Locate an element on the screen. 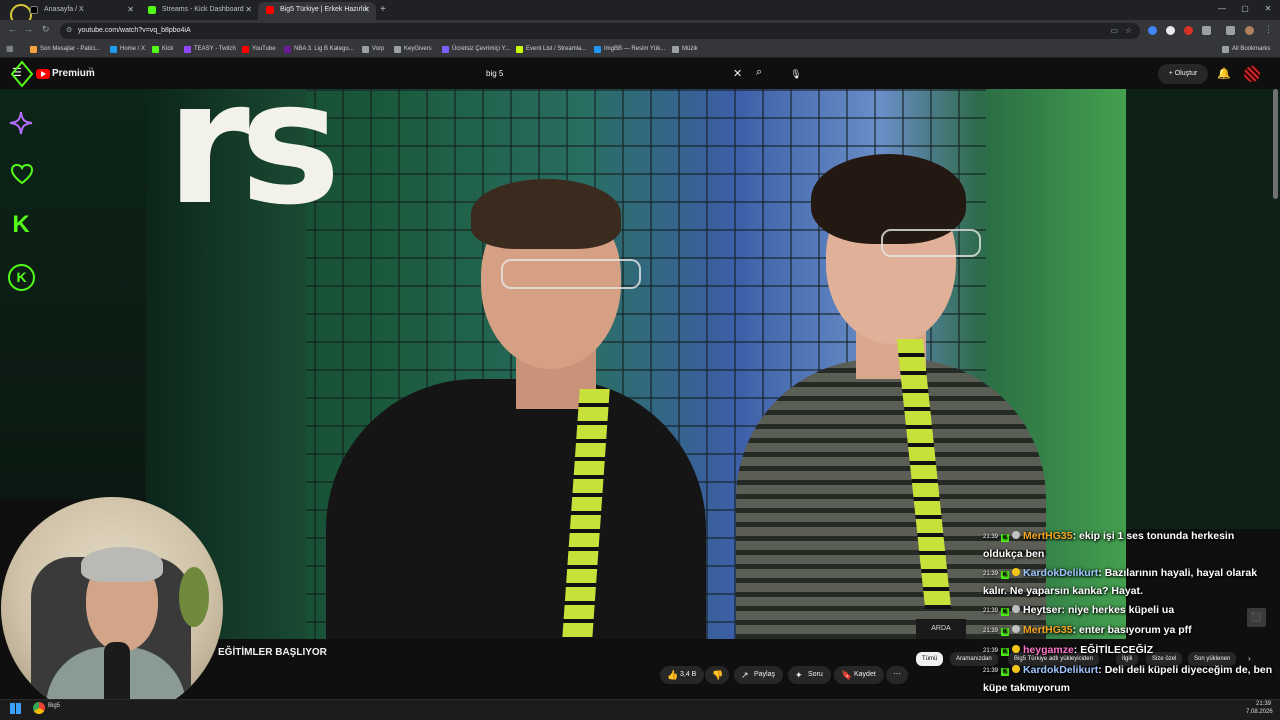 This screenshot has width=1280, height=720. thumbs-down-icon: 👎 is located at coordinates (718, 675).